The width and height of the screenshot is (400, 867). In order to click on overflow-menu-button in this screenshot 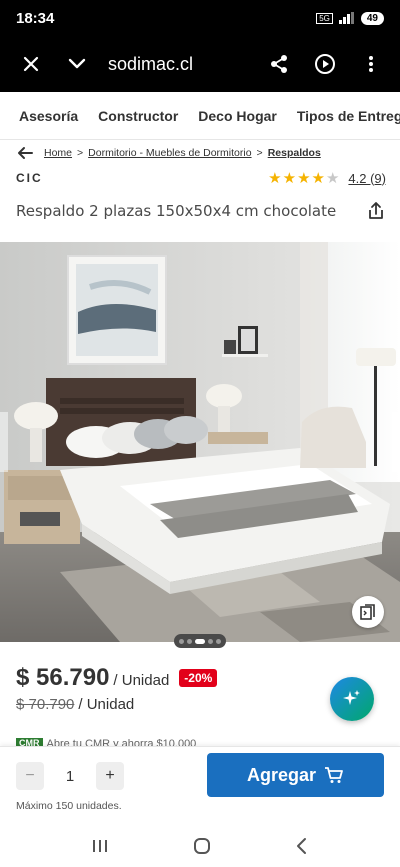, I will do `click(371, 64)`.